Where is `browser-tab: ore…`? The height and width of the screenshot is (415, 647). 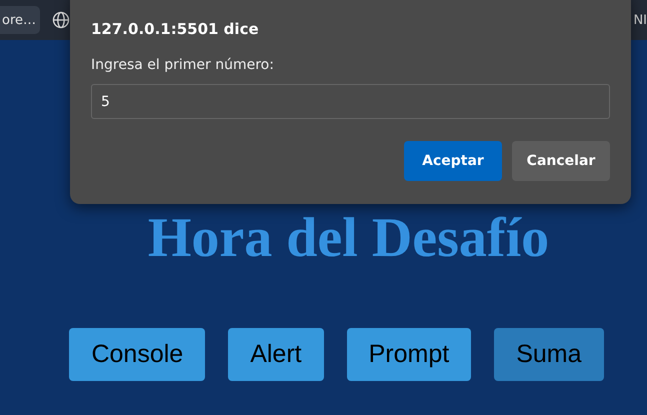 browser-tab: ore… is located at coordinates (20, 20).